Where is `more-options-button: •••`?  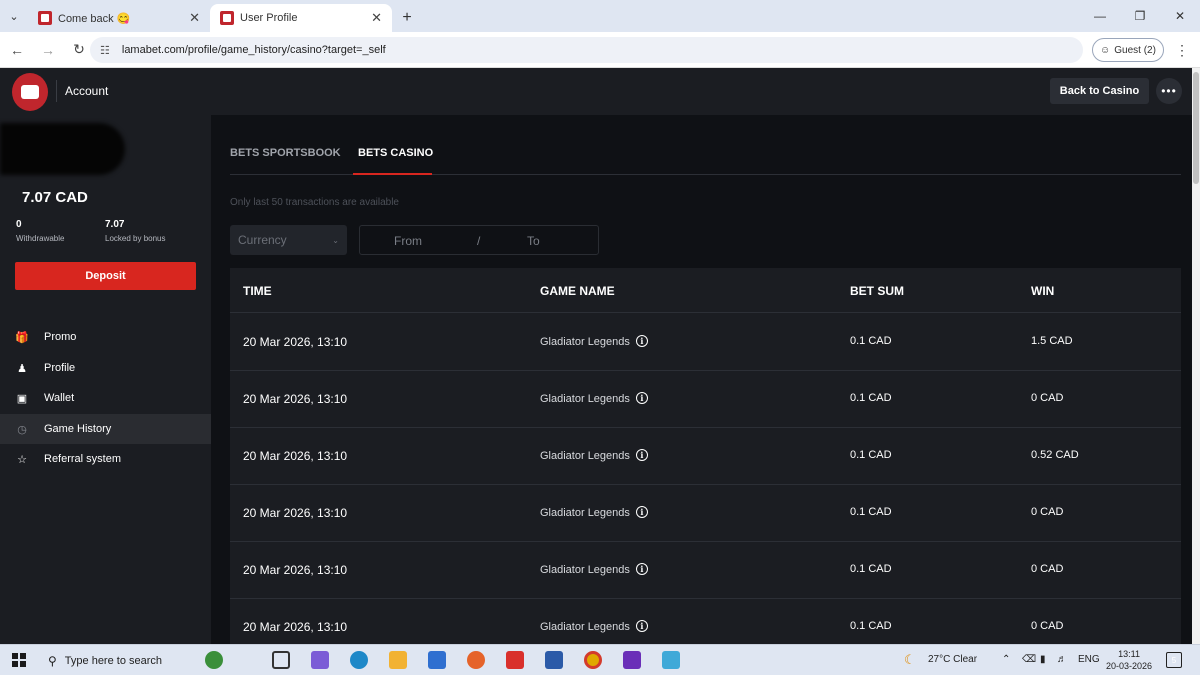
more-options-button: ••• is located at coordinates (1169, 91).